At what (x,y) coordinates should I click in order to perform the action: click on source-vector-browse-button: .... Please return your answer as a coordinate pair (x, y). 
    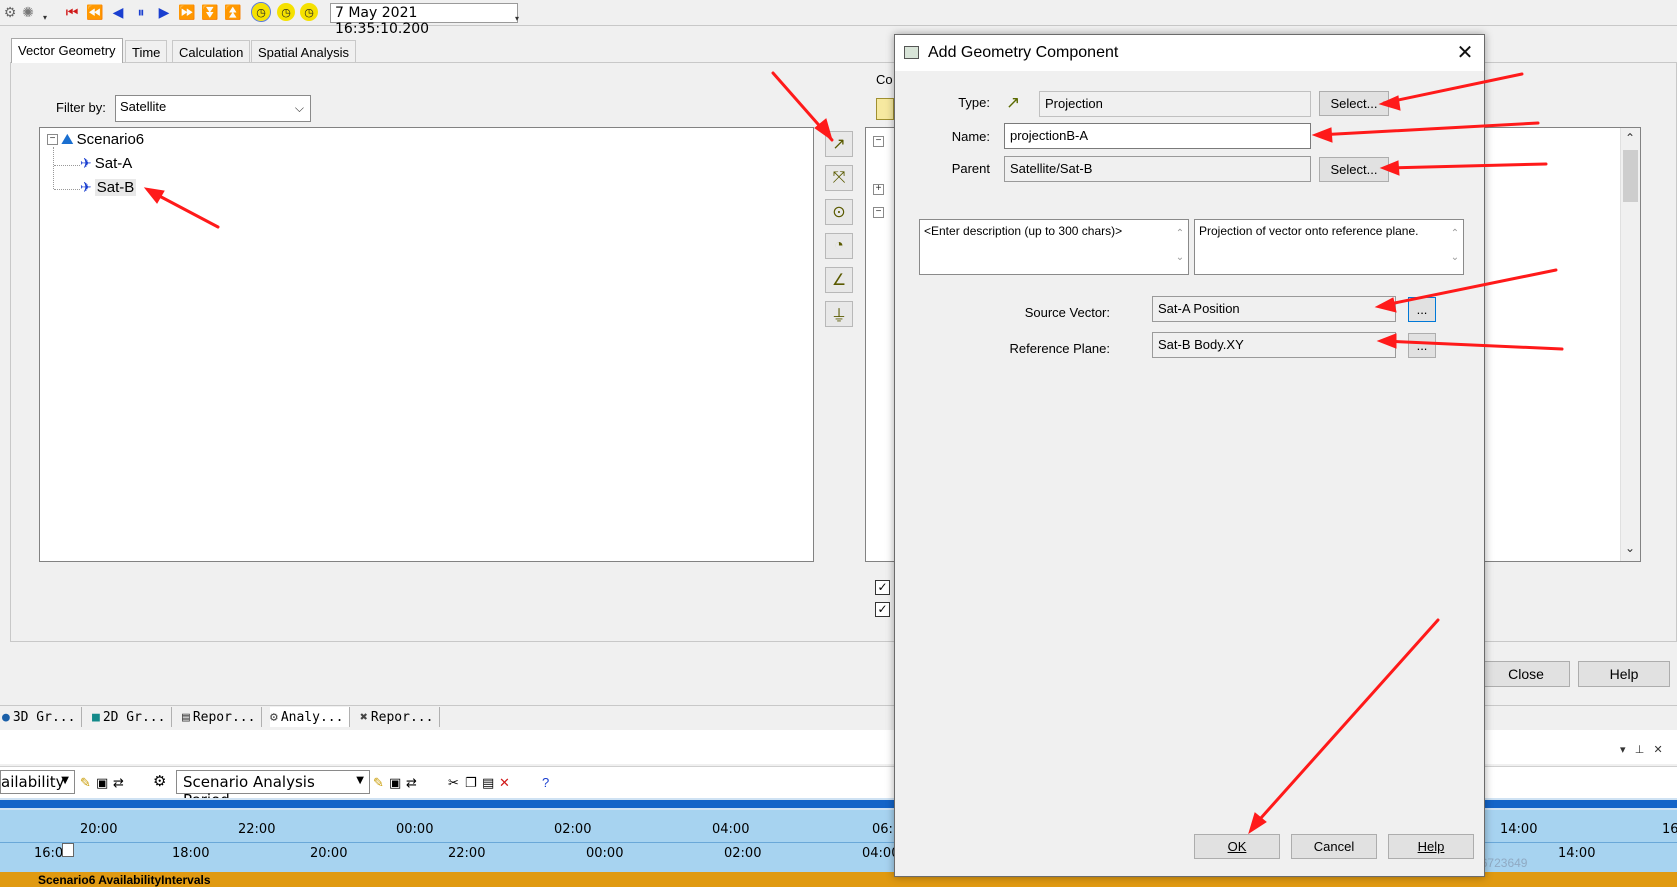
    Looking at the image, I should click on (1422, 309).